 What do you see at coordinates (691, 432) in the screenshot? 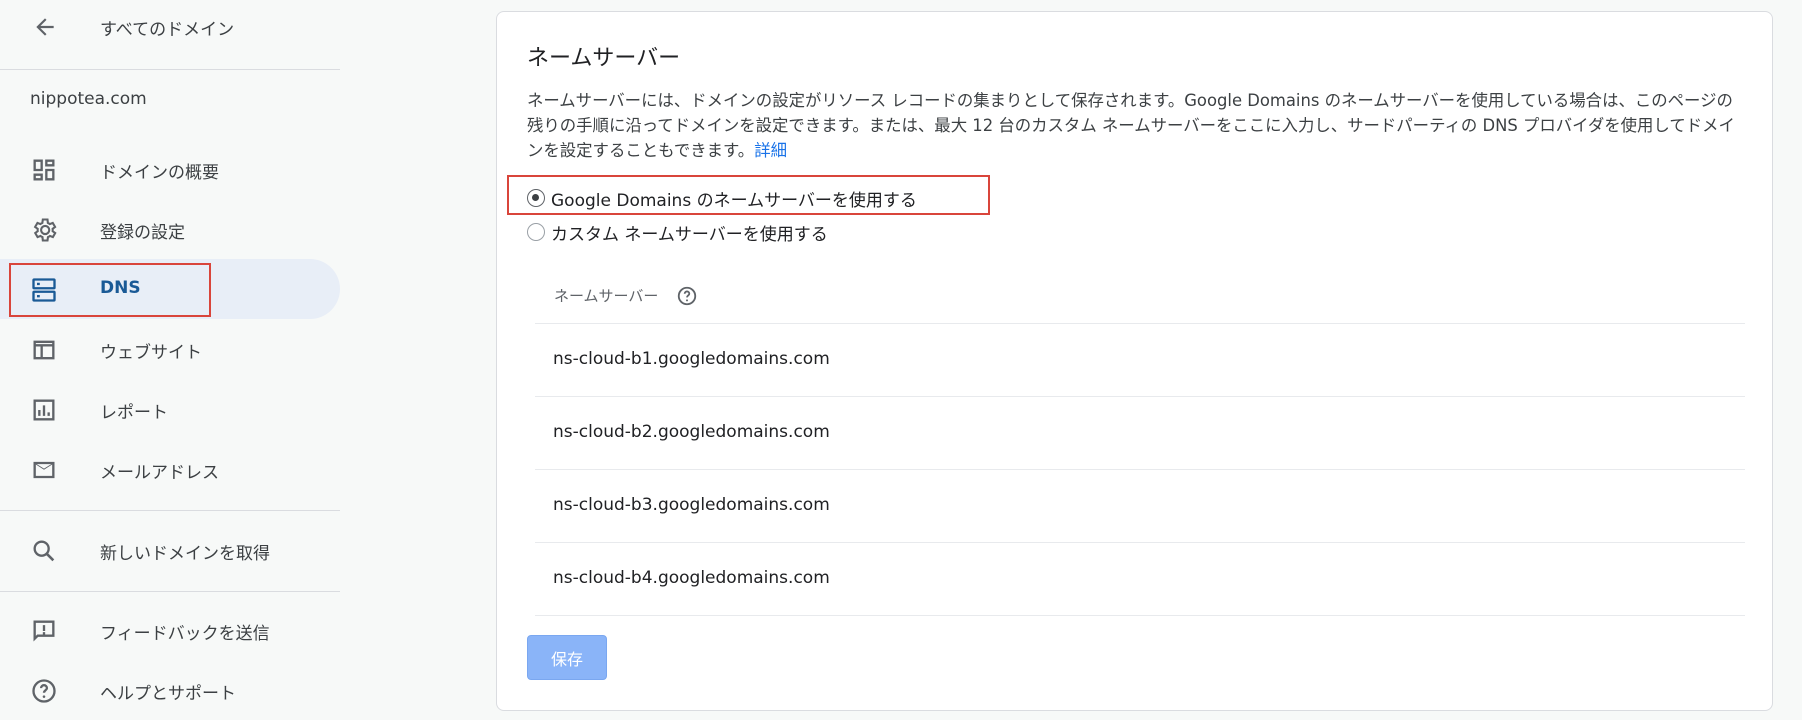
I see `nameserver-value: ns-cloud-b2.googledomains.com` at bounding box center [691, 432].